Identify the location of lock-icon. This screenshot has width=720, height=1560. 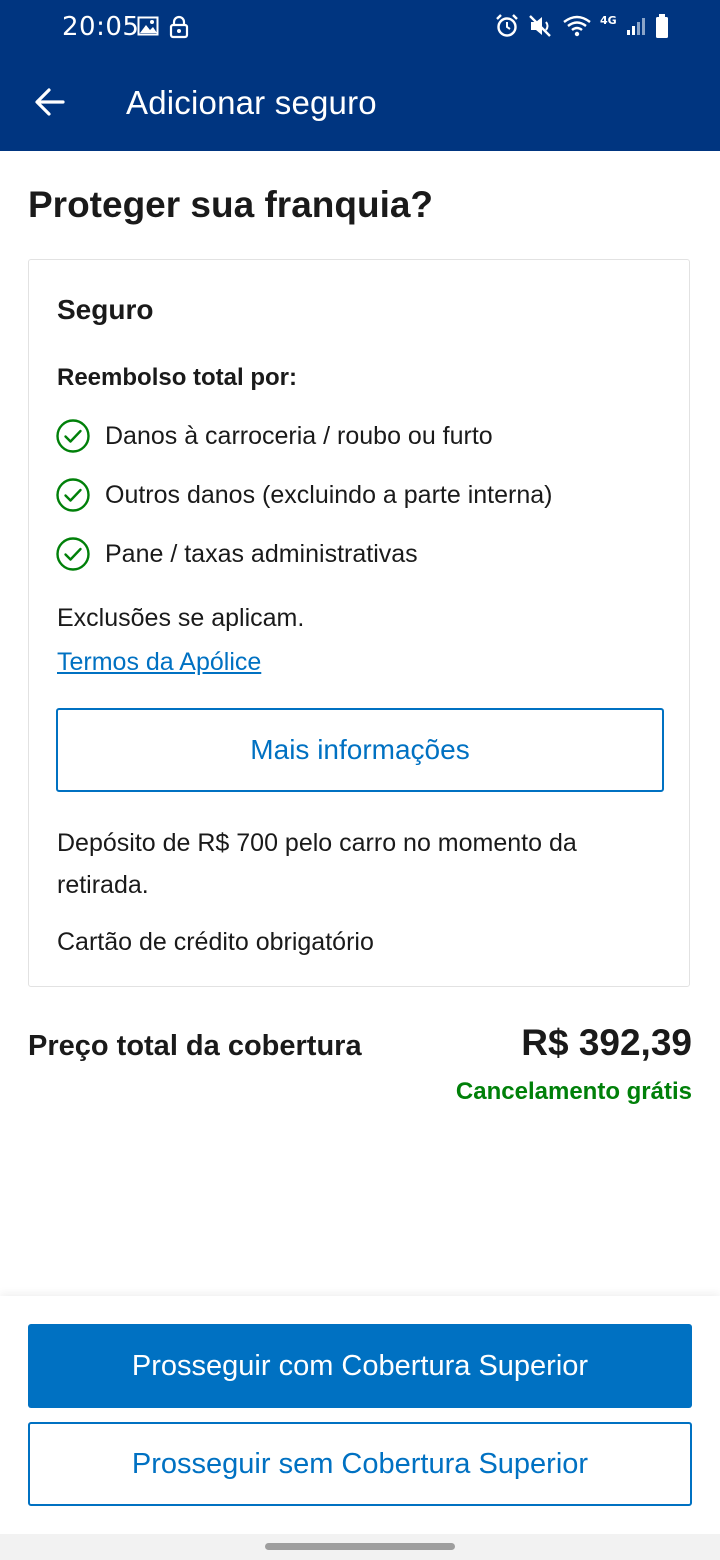
(179, 27).